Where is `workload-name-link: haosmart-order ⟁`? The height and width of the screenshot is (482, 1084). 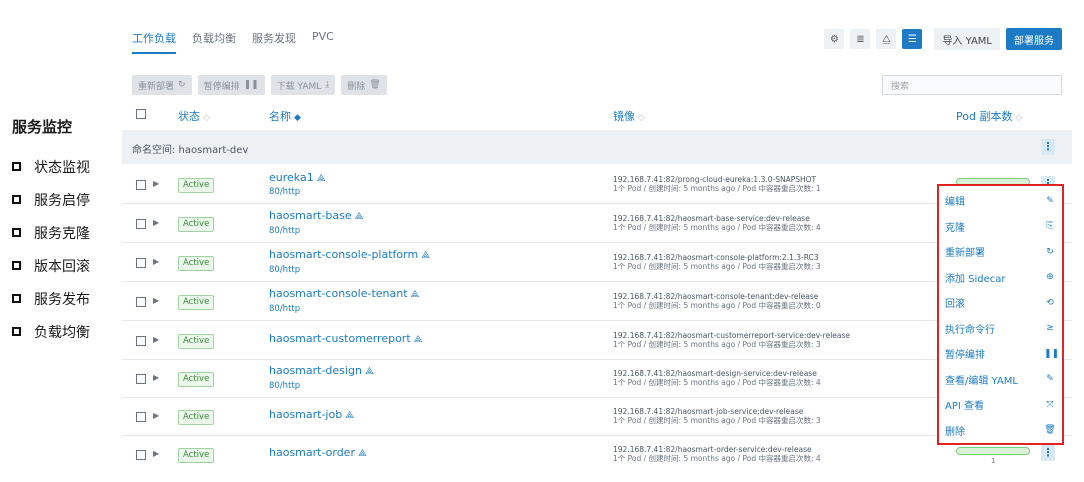 workload-name-link: haosmart-order ⟁ is located at coordinates (318, 452).